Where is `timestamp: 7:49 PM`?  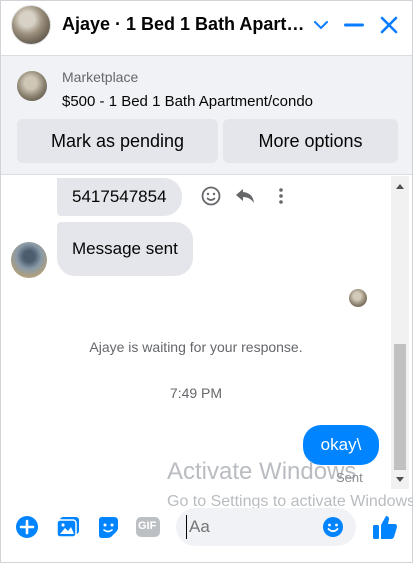
timestamp: 7:49 PM is located at coordinates (196, 393).